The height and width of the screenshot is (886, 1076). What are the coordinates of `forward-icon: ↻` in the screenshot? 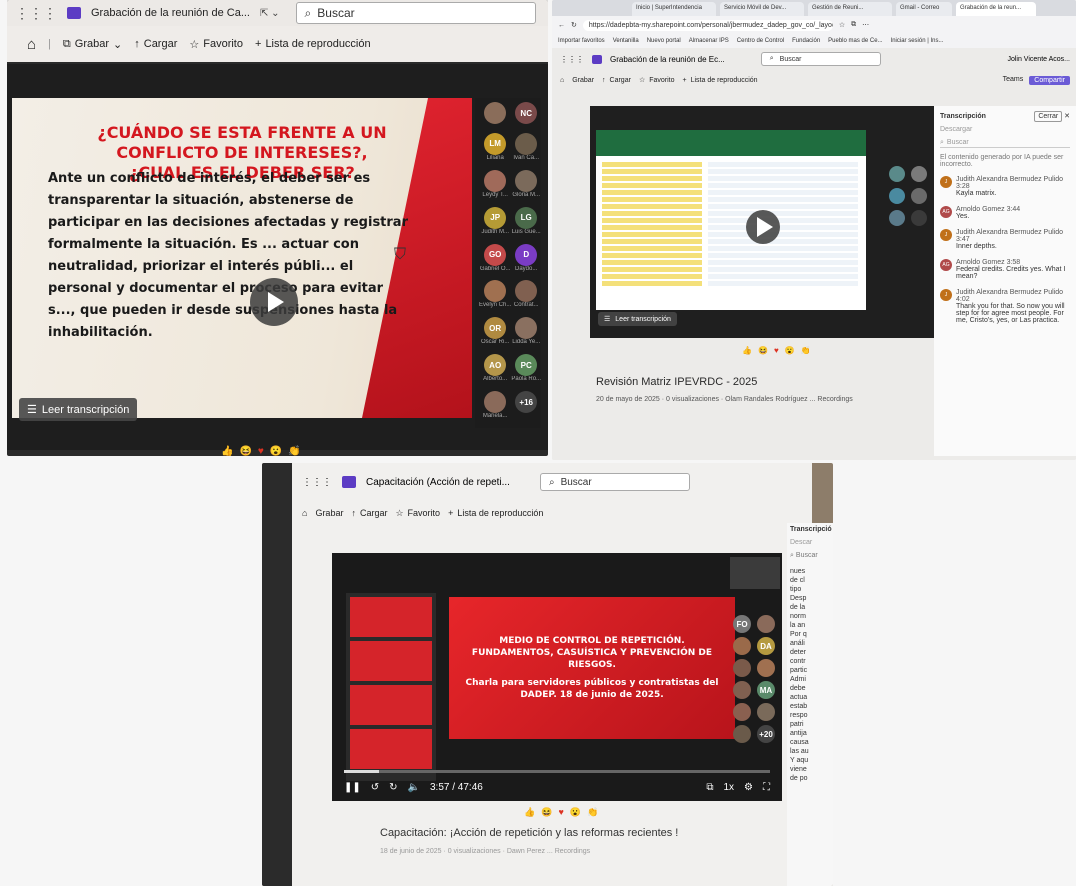 It's located at (393, 787).